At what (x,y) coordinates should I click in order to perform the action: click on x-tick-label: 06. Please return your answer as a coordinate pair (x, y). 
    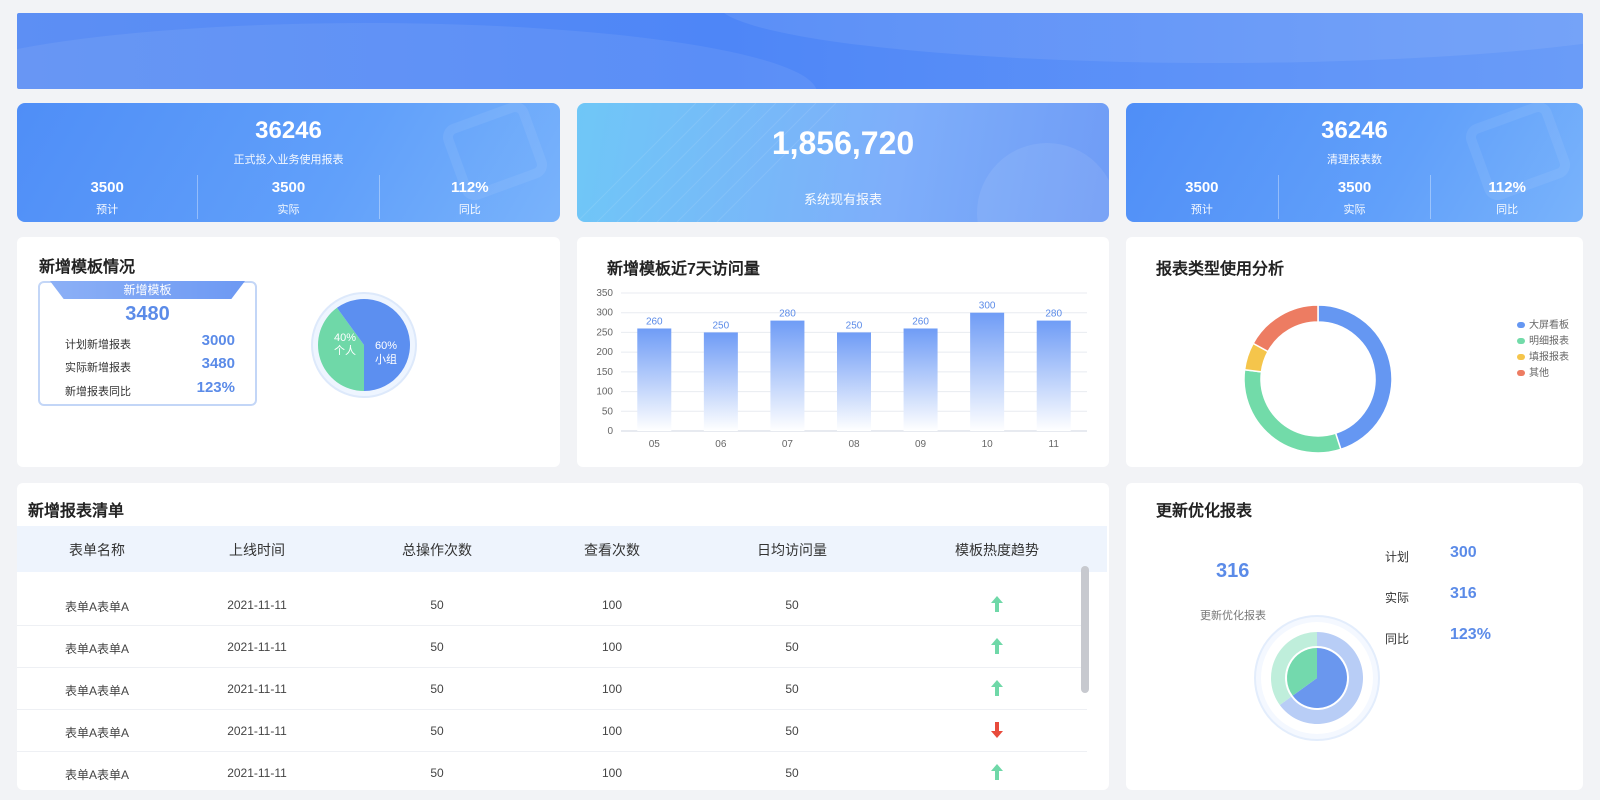
    Looking at the image, I should click on (721, 444).